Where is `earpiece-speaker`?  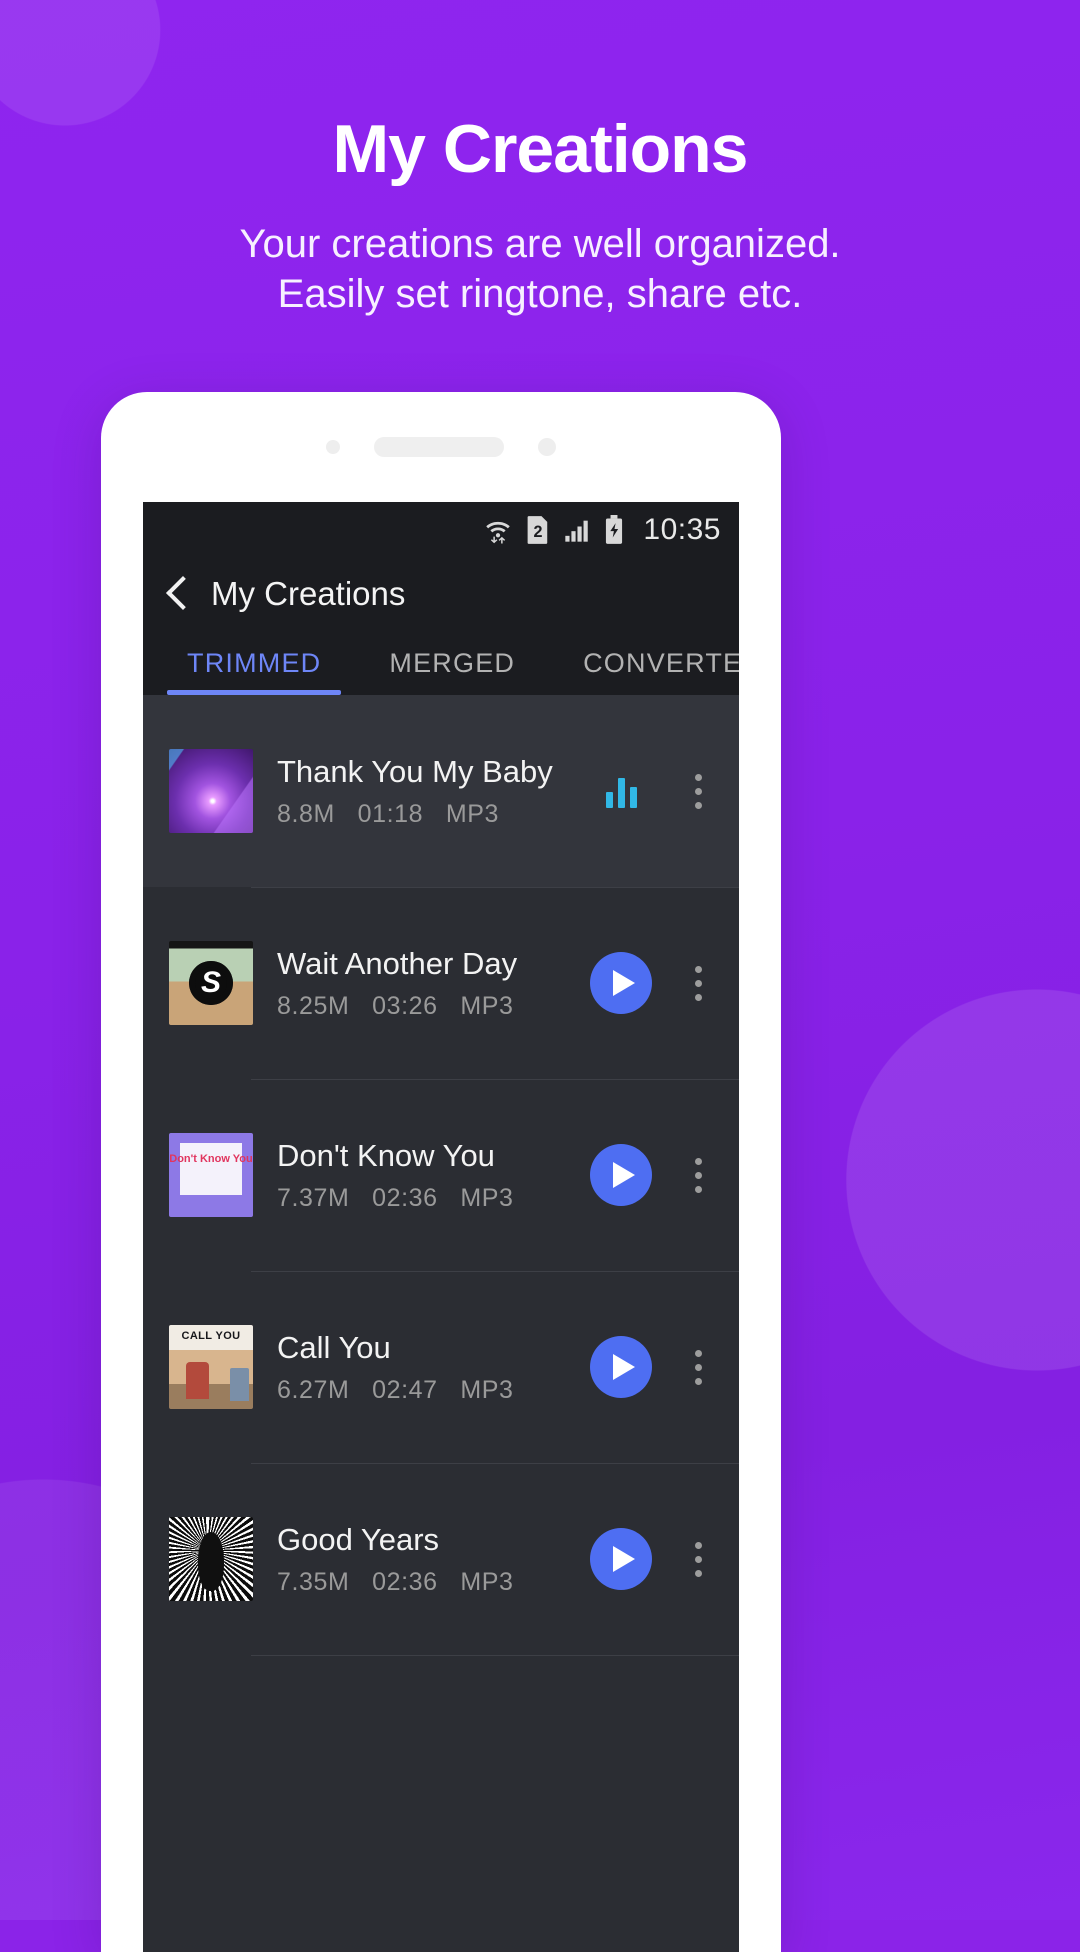
earpiece-speaker is located at coordinates (439, 447).